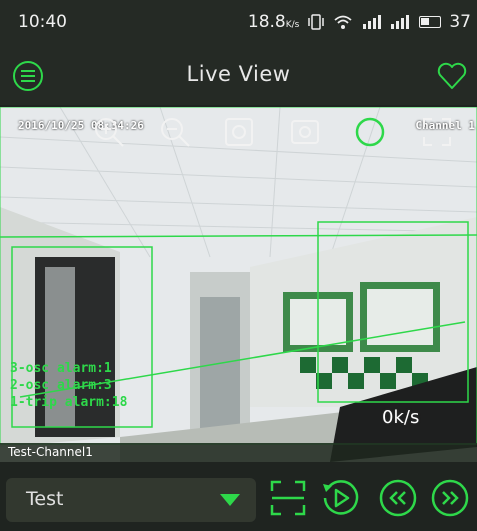 The width and height of the screenshot is (477, 531). I want to click on record-icon, so click(305, 132).